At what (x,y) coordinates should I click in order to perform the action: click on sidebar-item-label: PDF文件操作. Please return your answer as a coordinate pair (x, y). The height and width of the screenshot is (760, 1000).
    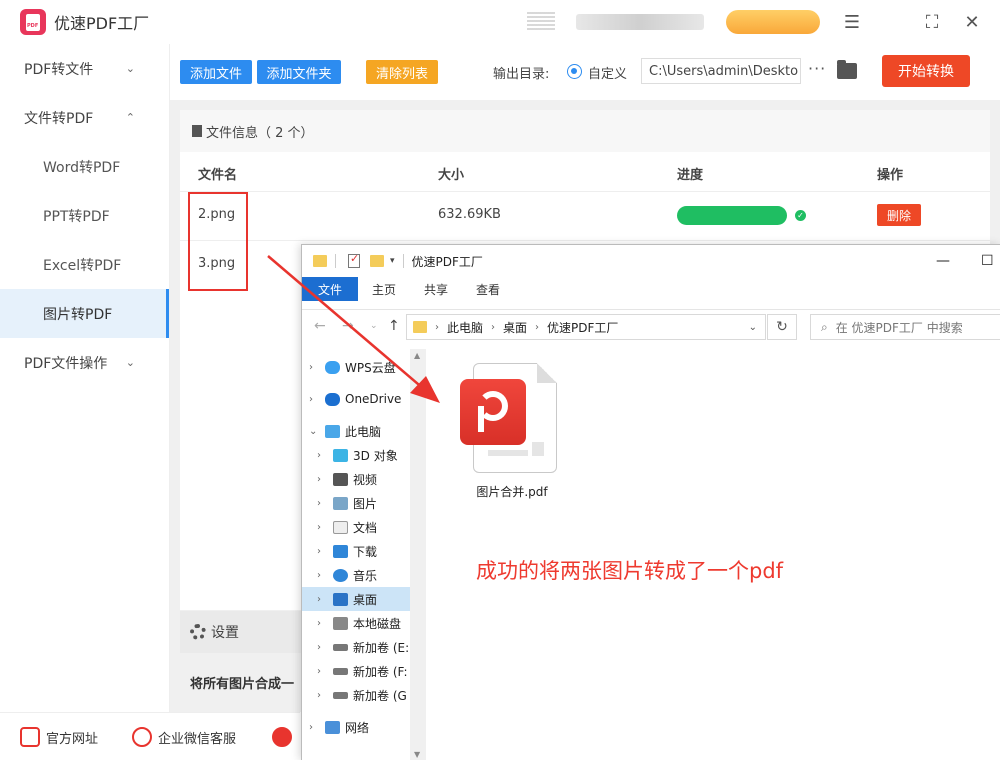
    Looking at the image, I should click on (66, 363).